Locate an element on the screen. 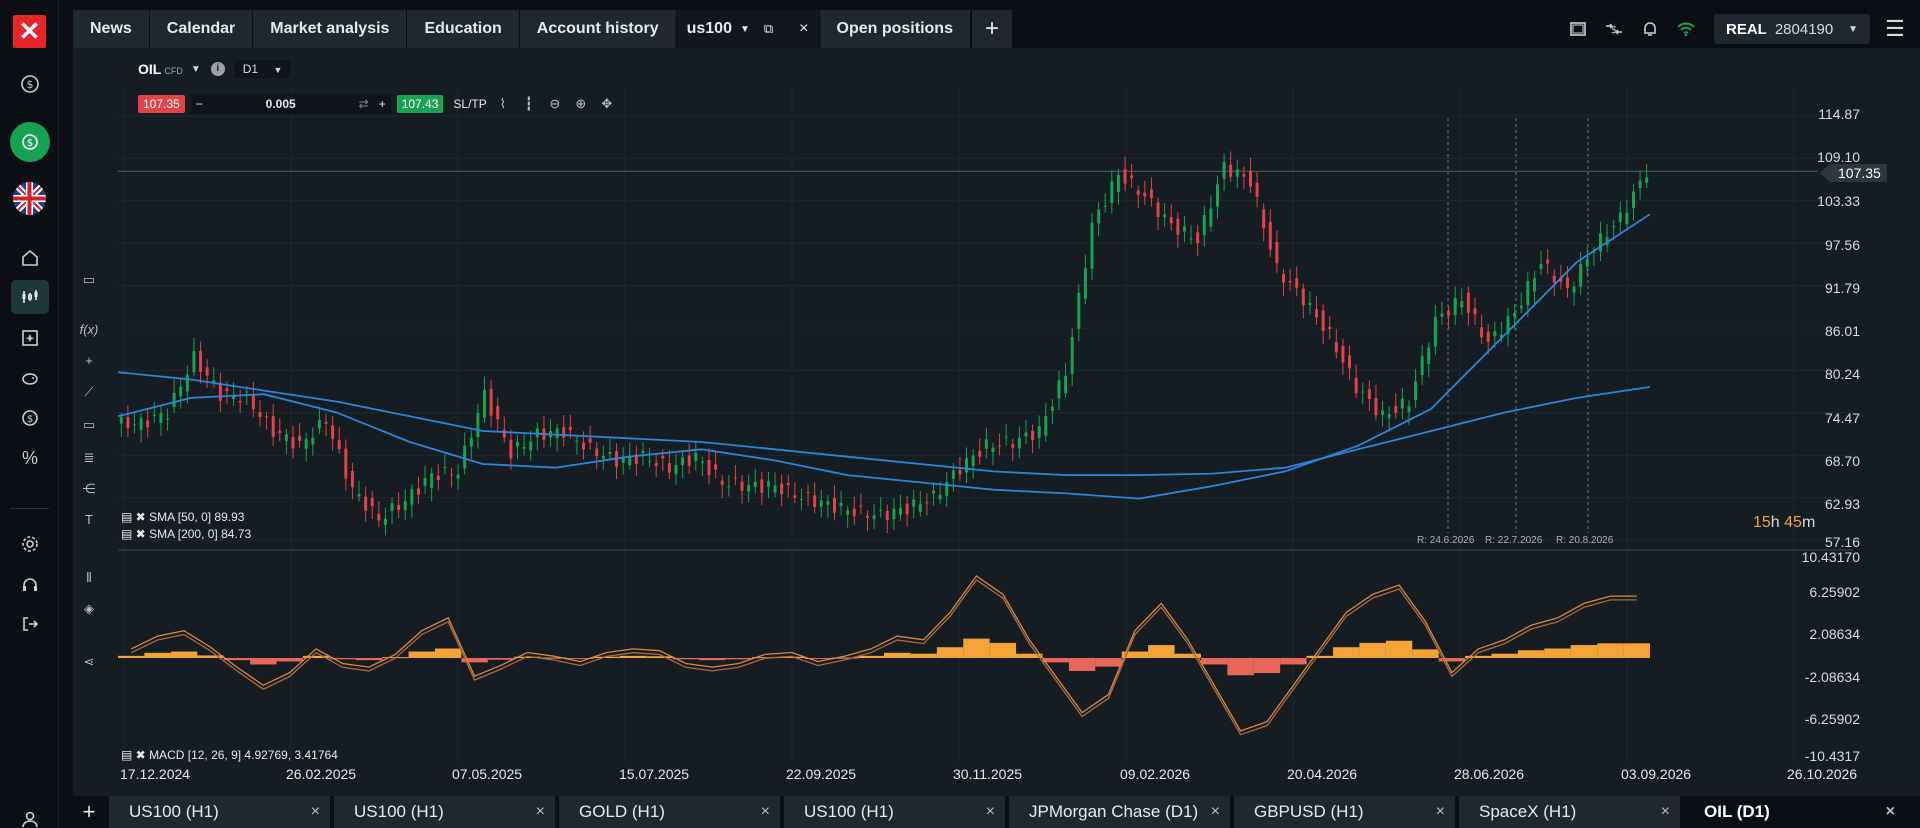 This screenshot has width=1920, height=828. symbol-selector: OIL CFD is located at coordinates (160, 69).